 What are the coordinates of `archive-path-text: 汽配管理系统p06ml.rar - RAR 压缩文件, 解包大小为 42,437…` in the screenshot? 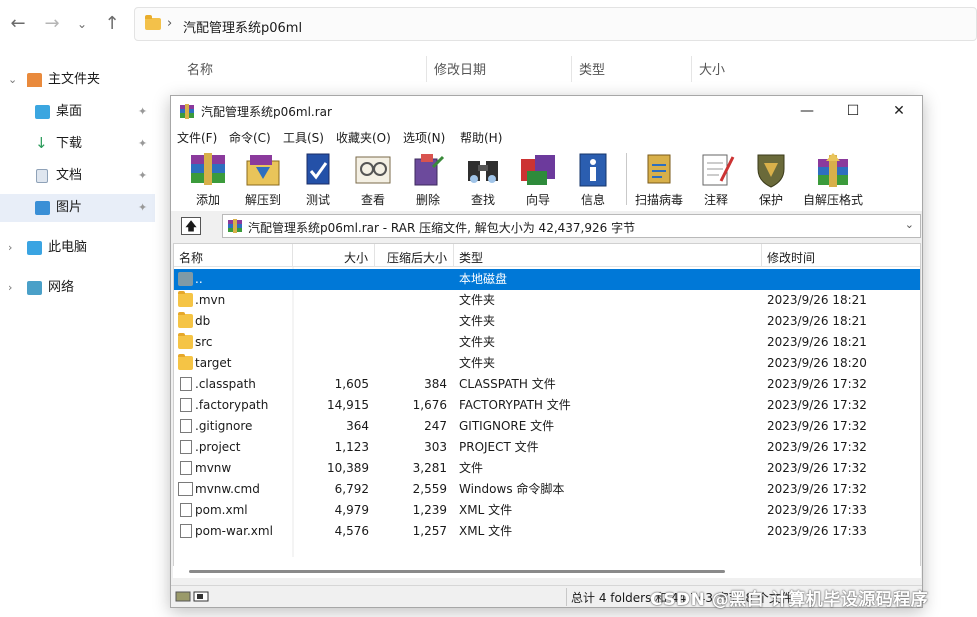 It's located at (442, 228).